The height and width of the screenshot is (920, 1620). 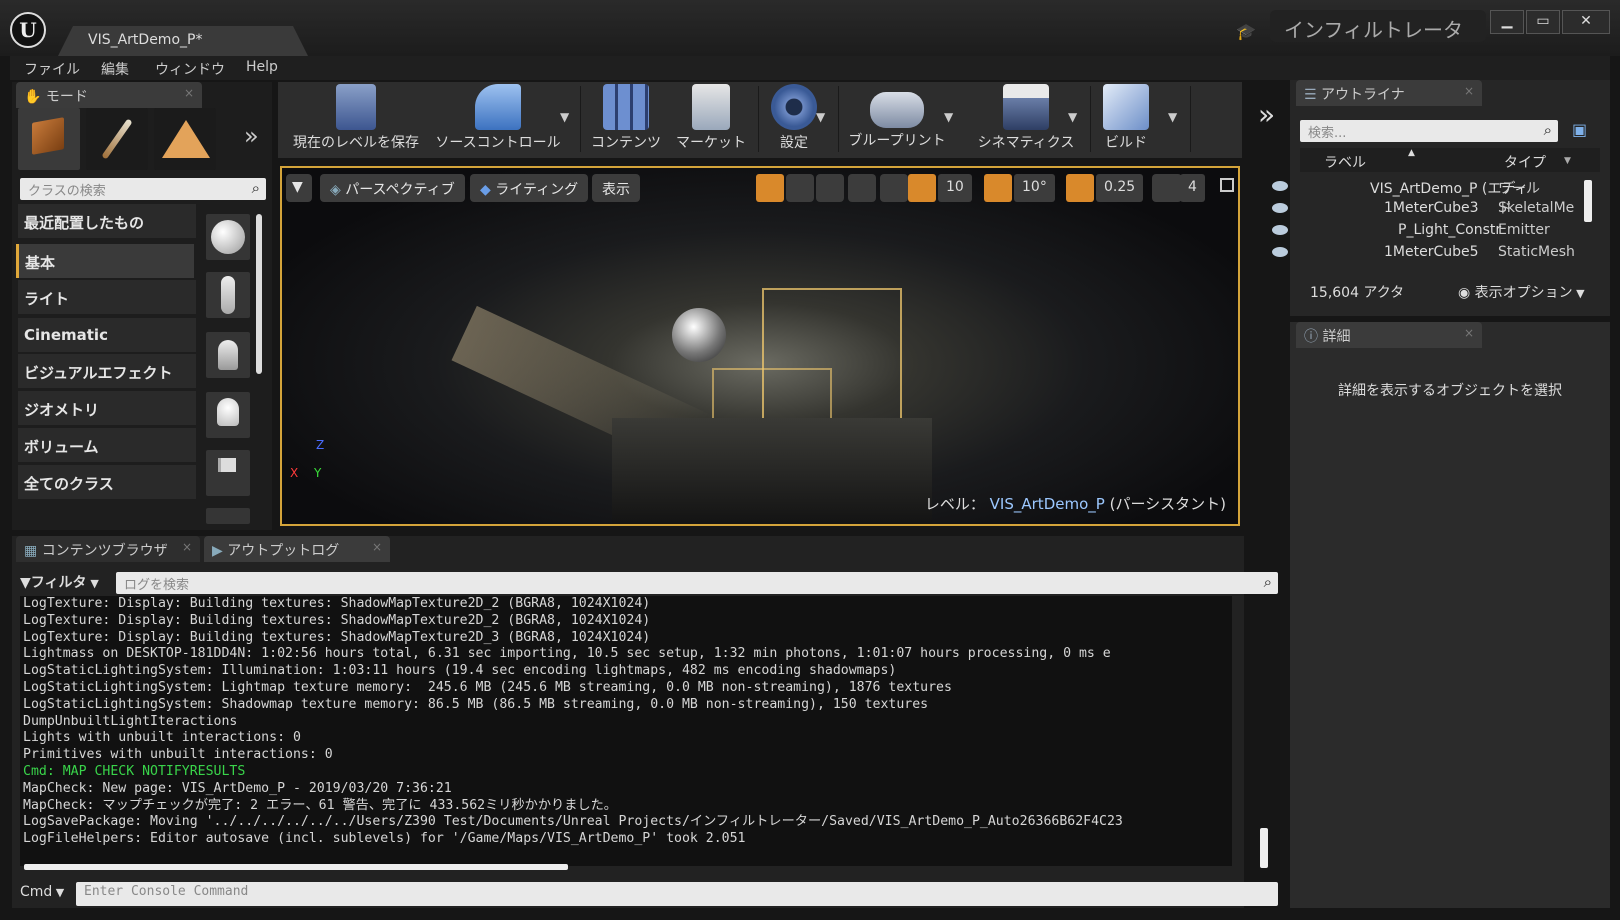 I want to click on build-dropdown-icon: ▼, so click(x=1172, y=117).